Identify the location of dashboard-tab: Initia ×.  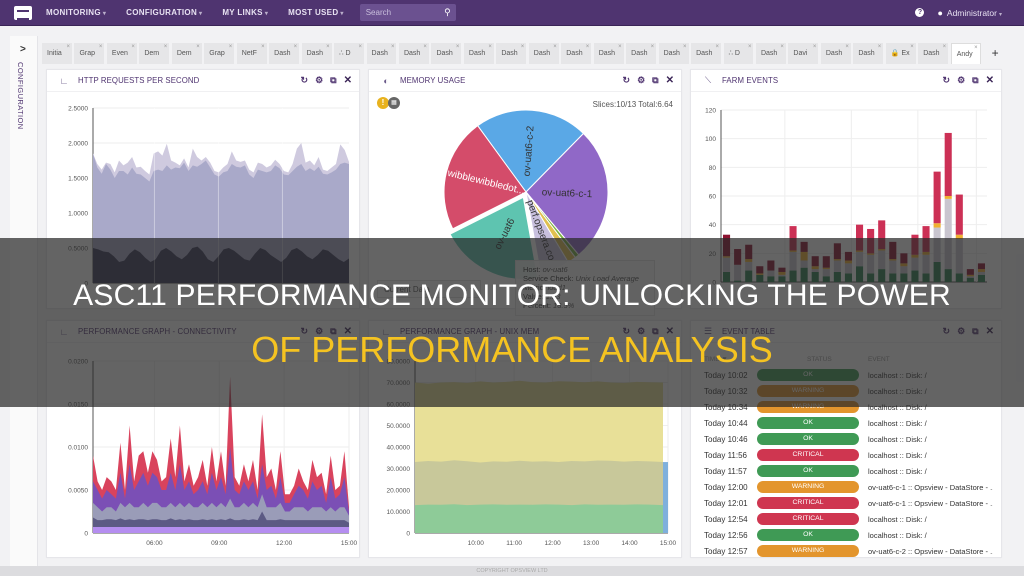
(57, 53).